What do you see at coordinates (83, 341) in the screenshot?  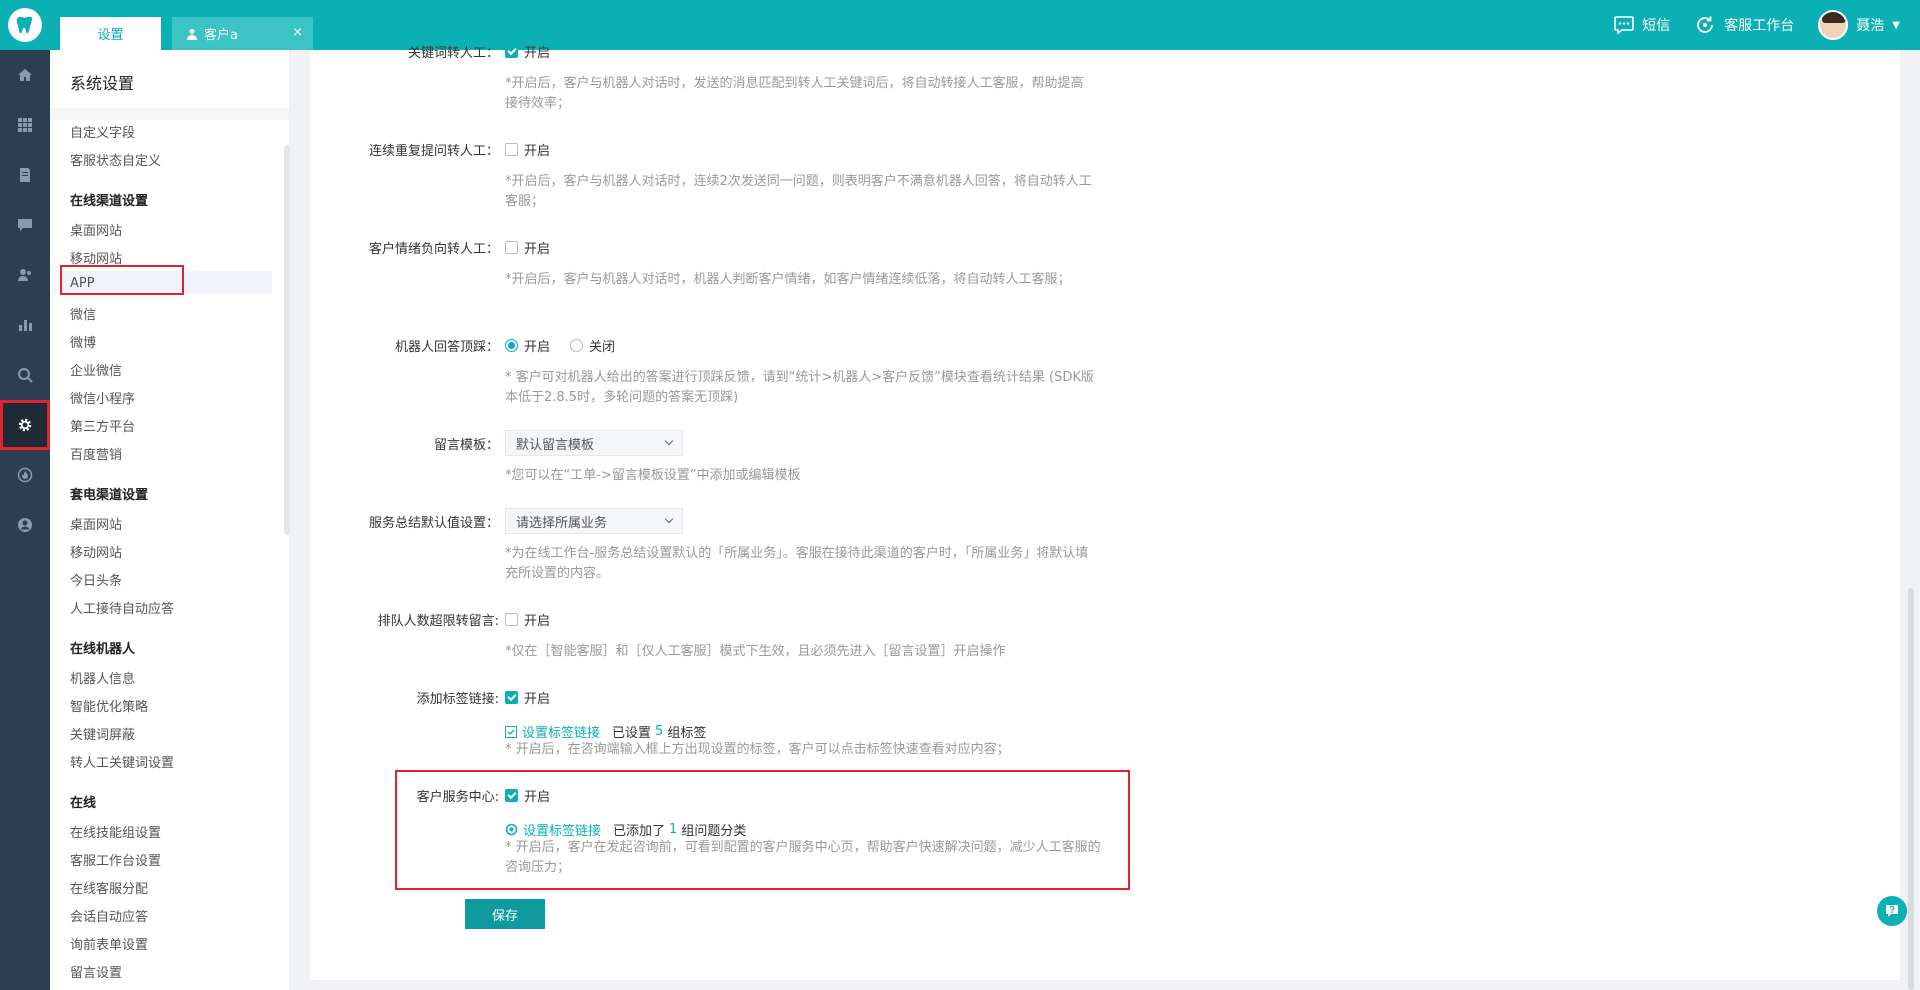 I see `sidebar-item: 微博` at bounding box center [83, 341].